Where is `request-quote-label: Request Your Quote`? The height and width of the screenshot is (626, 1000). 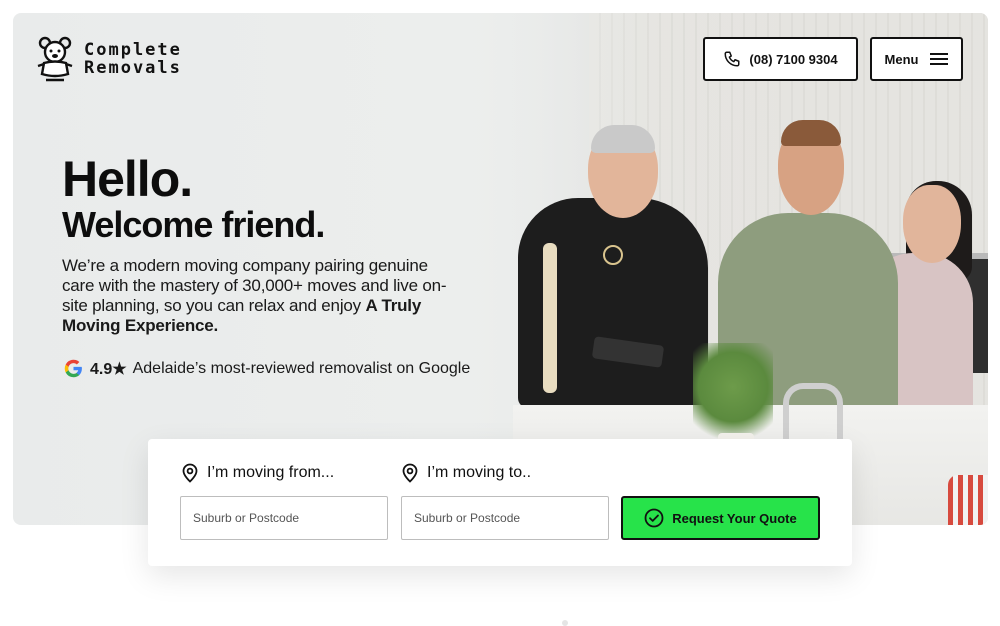 request-quote-label: Request Your Quote is located at coordinates (734, 518).